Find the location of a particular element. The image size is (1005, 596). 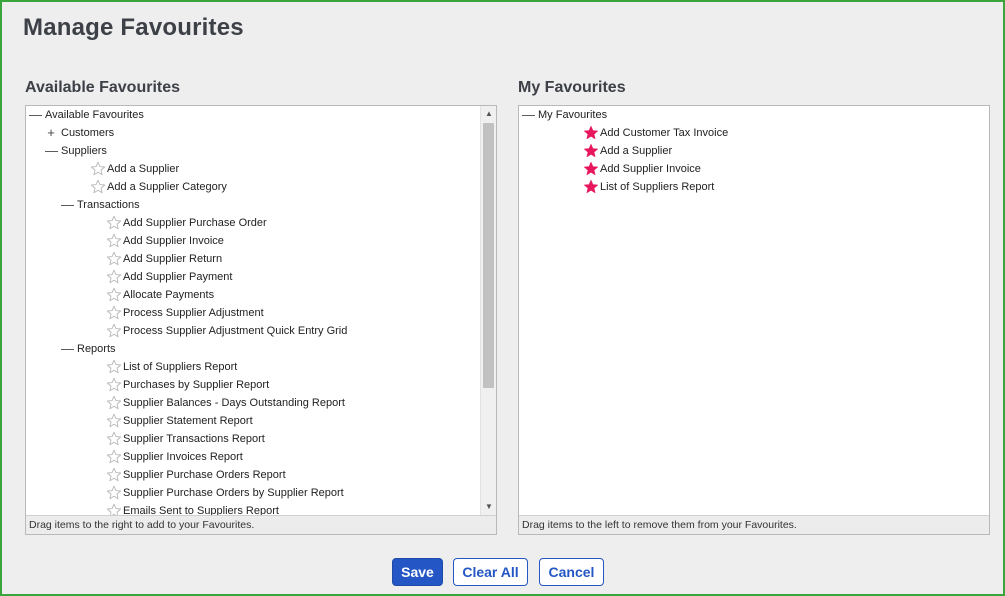

tree-item: Supplier Invoices Report is located at coordinates (174, 457).